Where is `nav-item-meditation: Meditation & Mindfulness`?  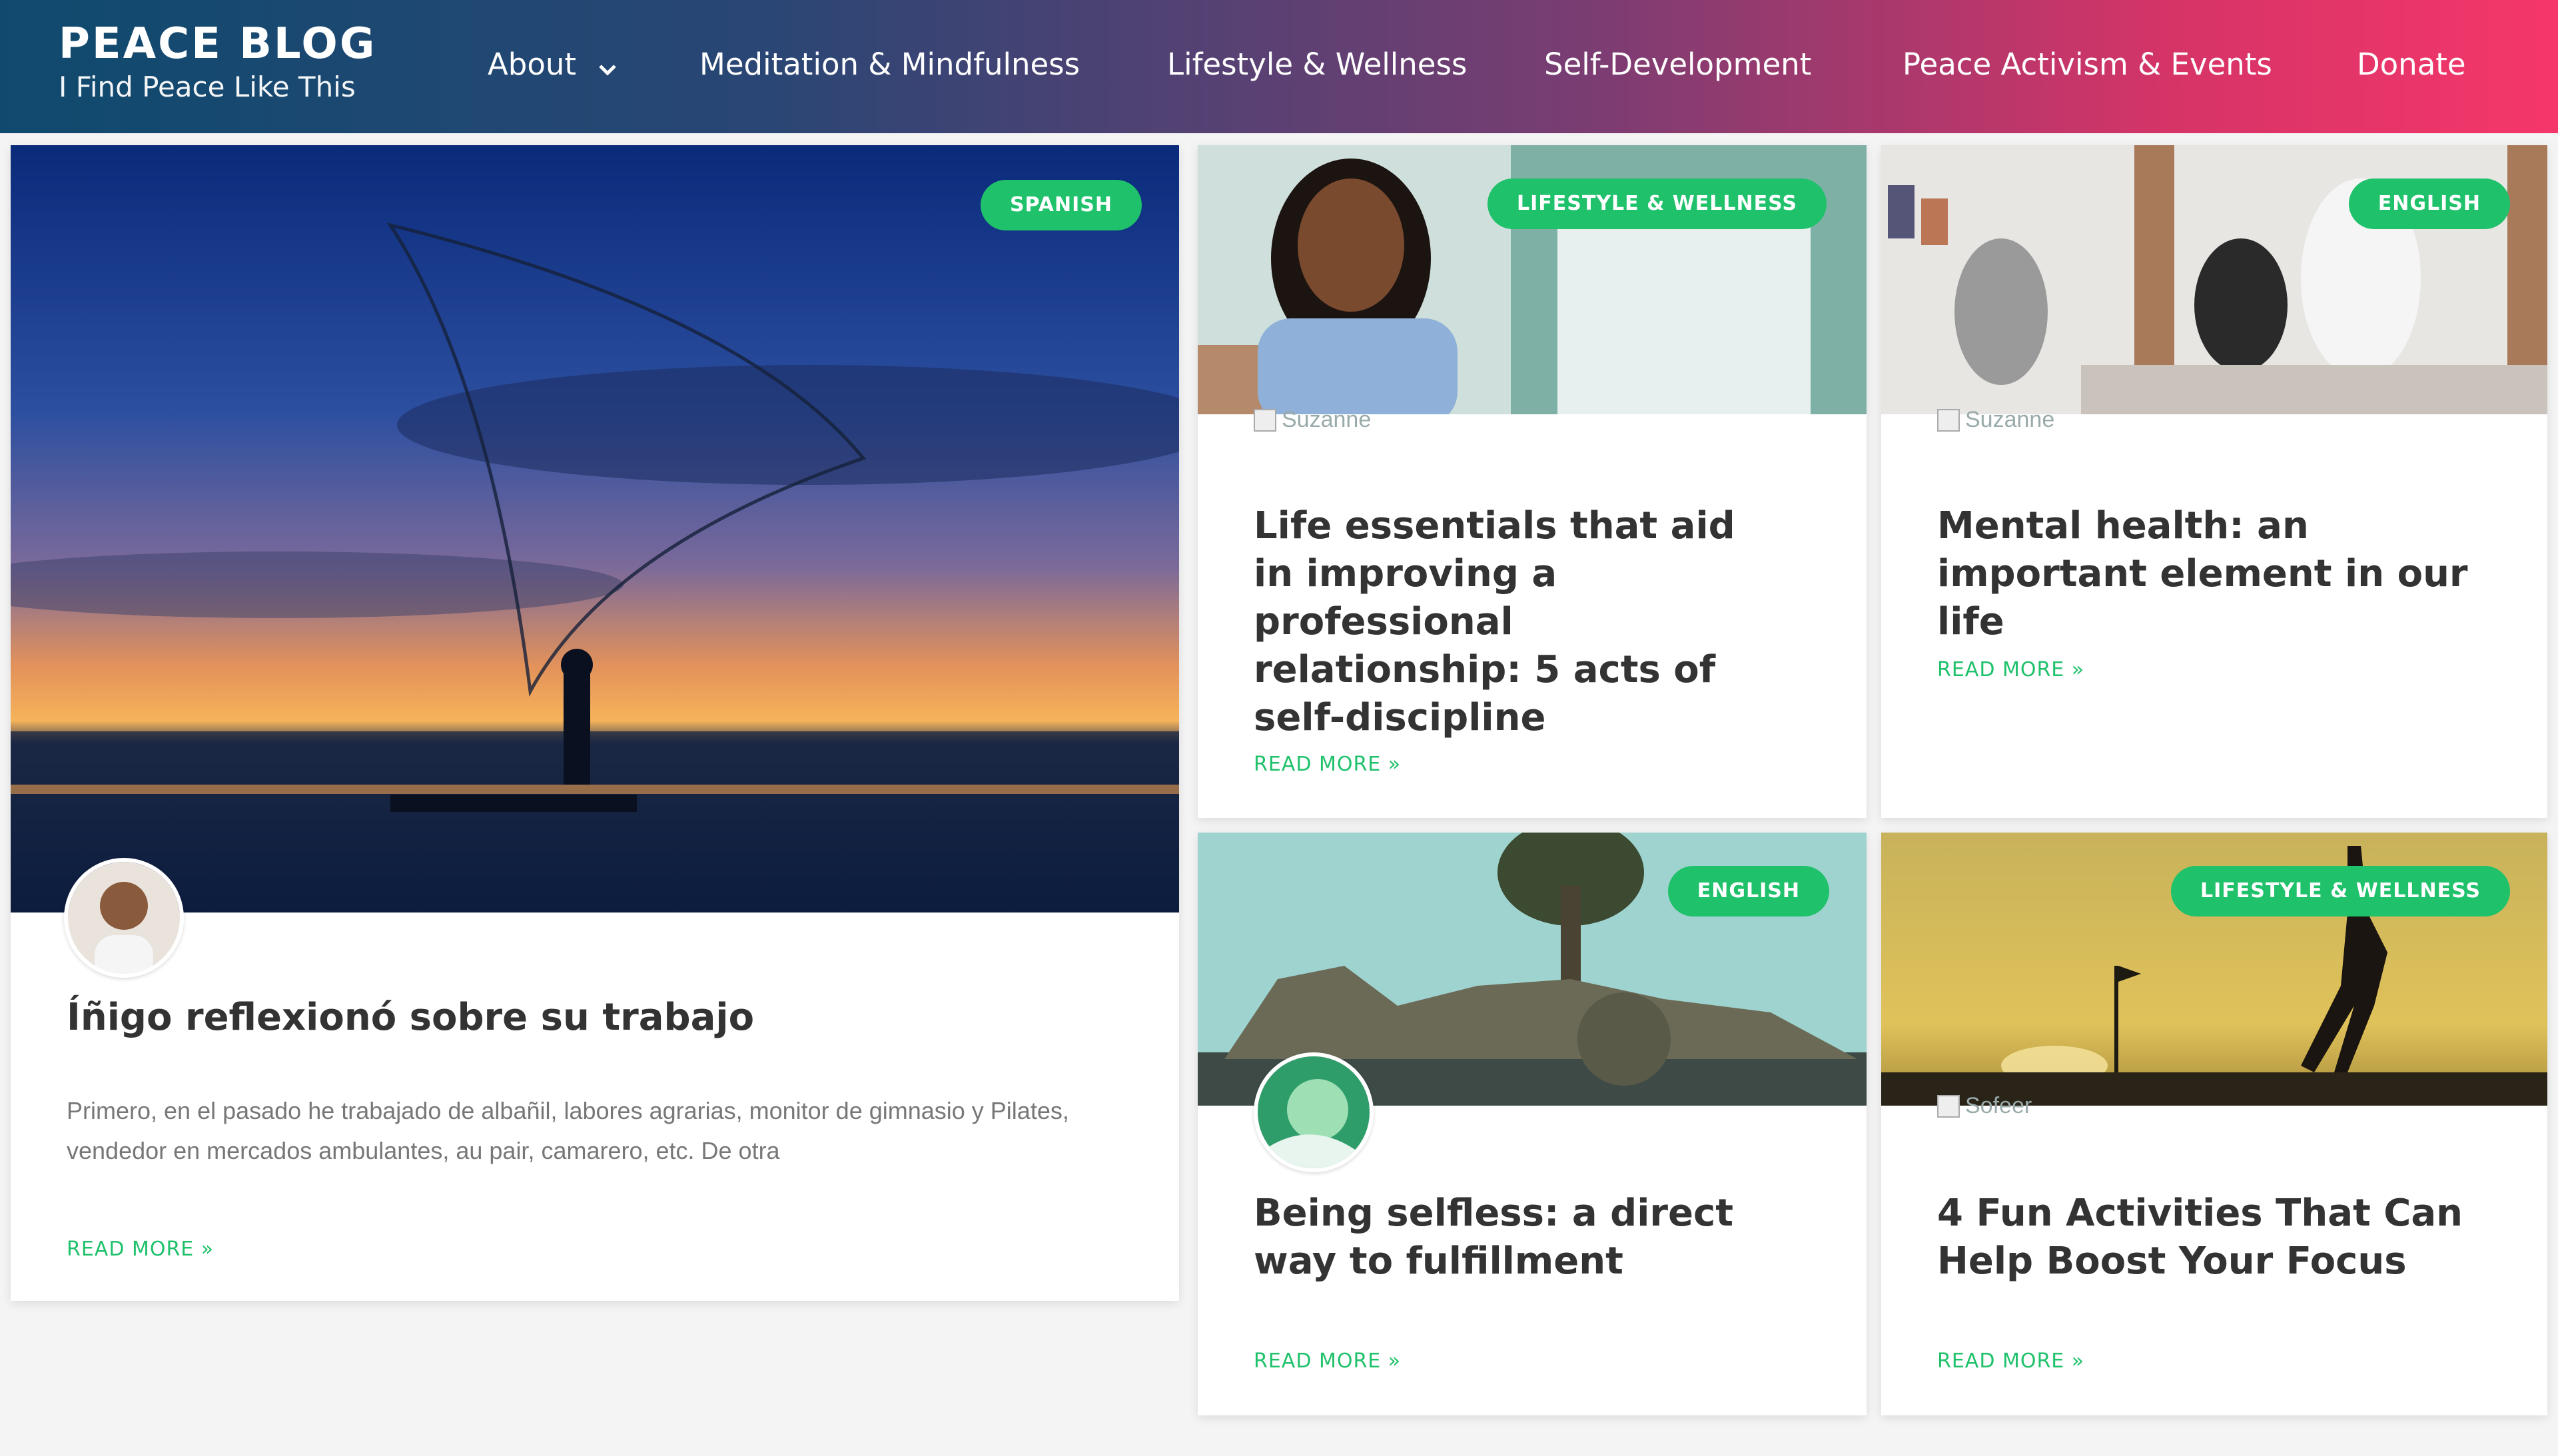
nav-item-meditation: Meditation & Mindfulness is located at coordinates (889, 64).